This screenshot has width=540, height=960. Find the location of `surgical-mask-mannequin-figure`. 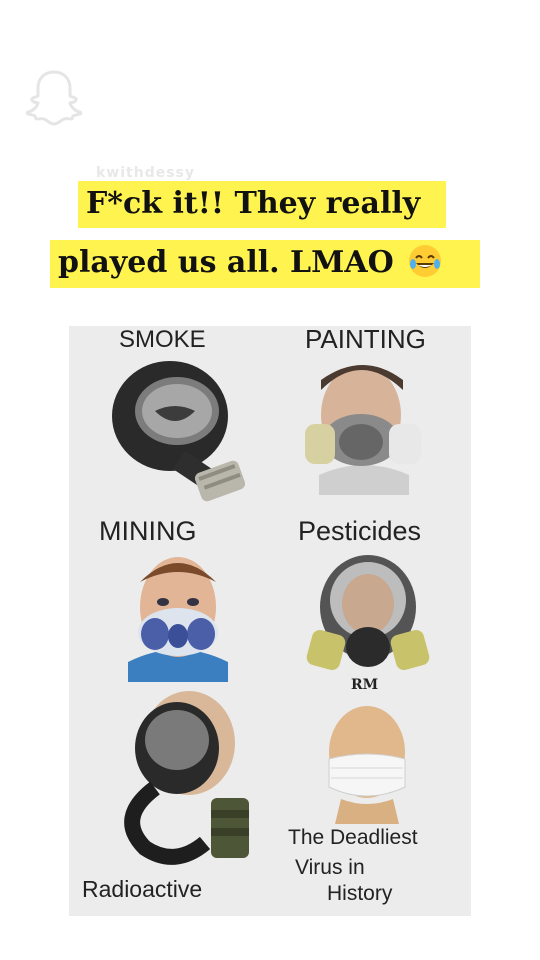

surgical-mask-mannequin-figure is located at coordinates (369, 766).